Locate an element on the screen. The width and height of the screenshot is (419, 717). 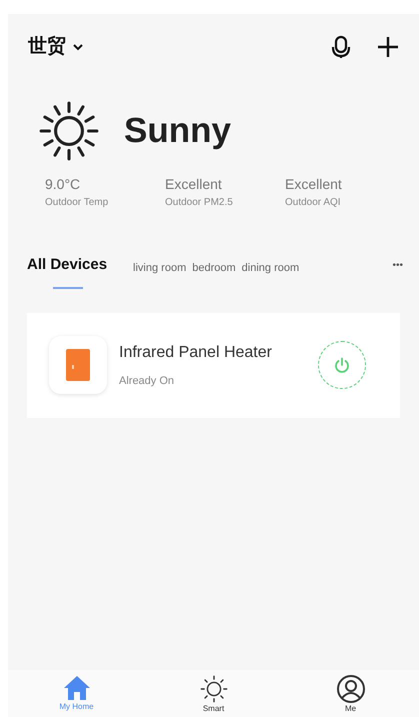
room-tab: bedroom is located at coordinates (214, 268).